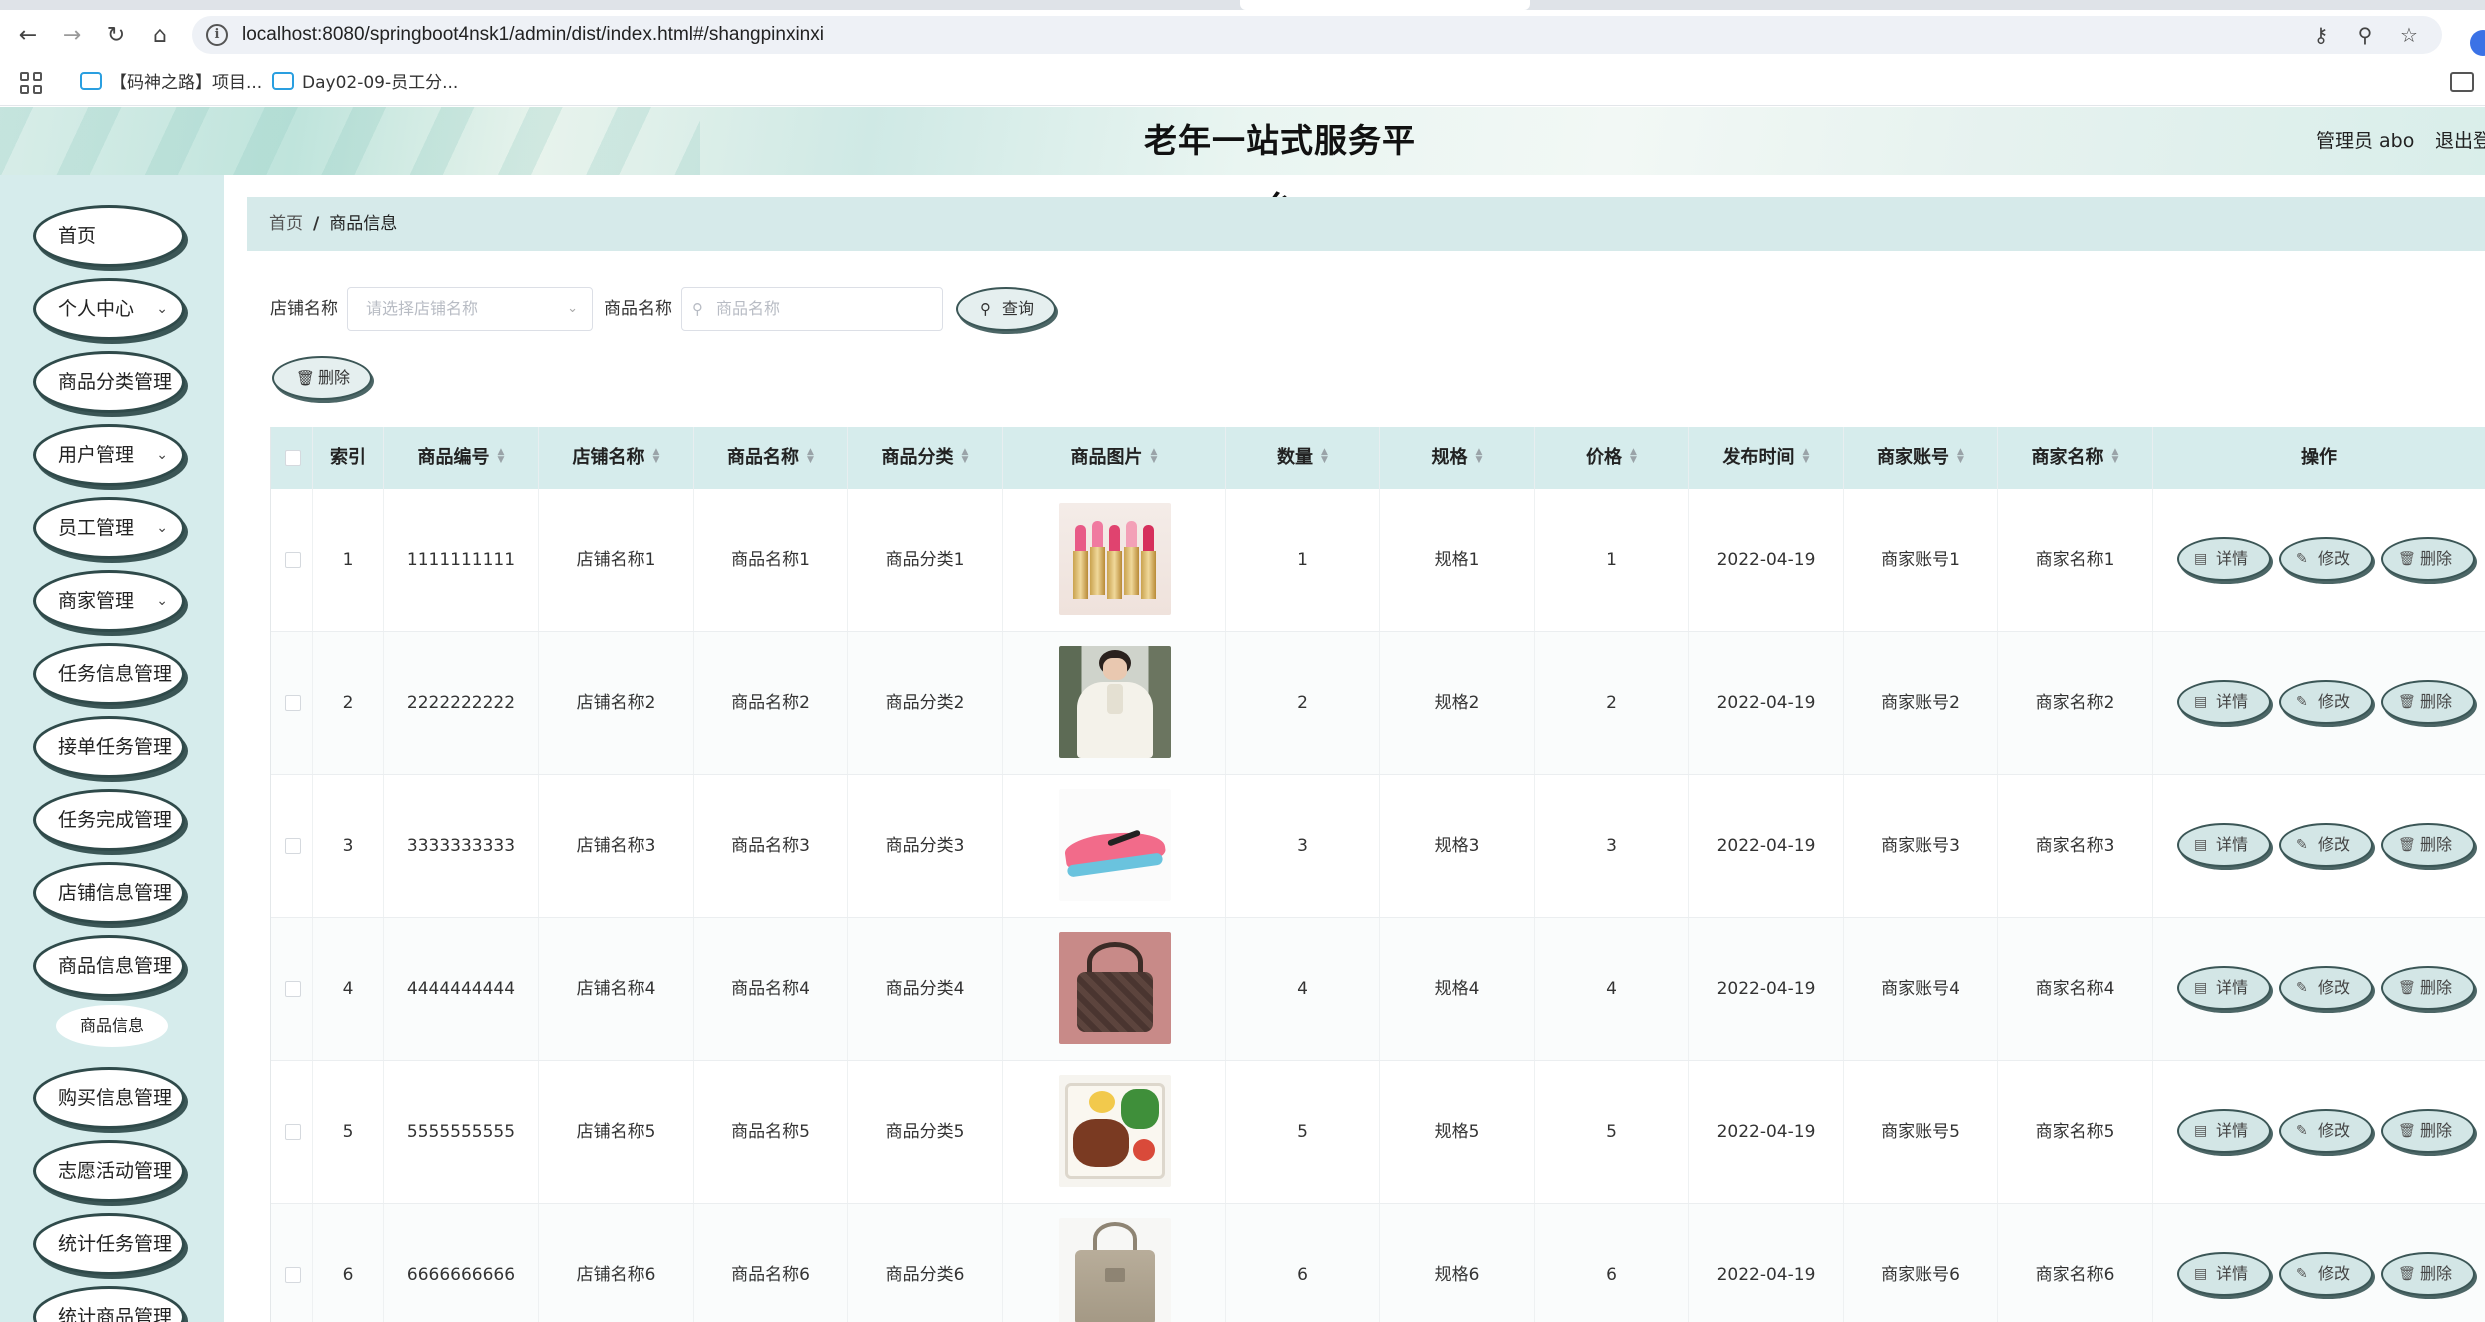 The height and width of the screenshot is (1322, 2485). I want to click on breadcrumb-home: 首页, so click(286, 224).